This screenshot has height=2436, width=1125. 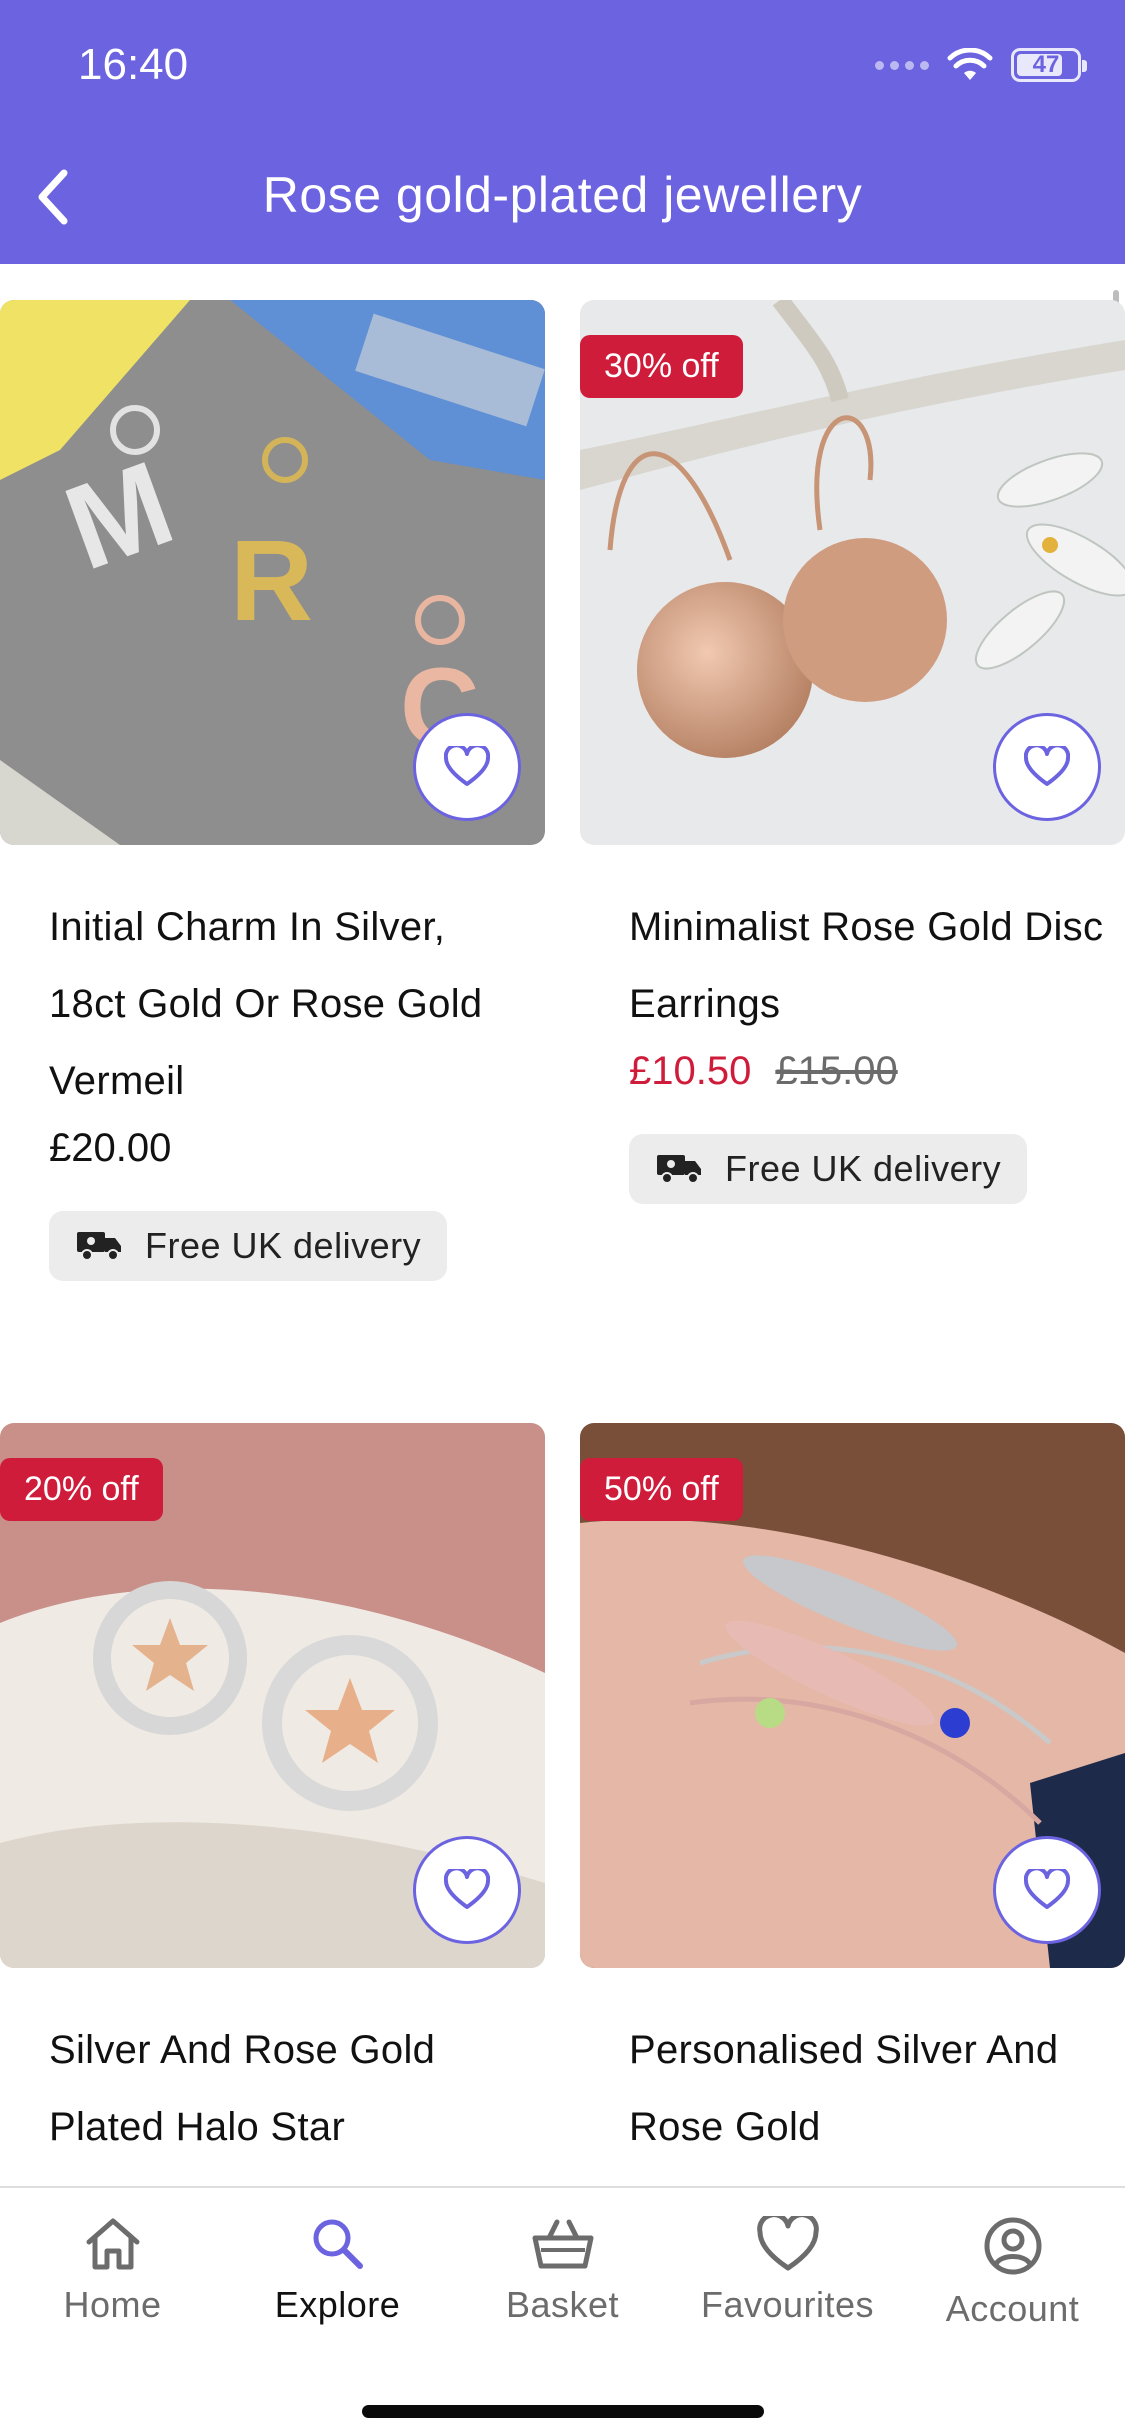 What do you see at coordinates (112, 2244) in the screenshot?
I see `home-icon` at bounding box center [112, 2244].